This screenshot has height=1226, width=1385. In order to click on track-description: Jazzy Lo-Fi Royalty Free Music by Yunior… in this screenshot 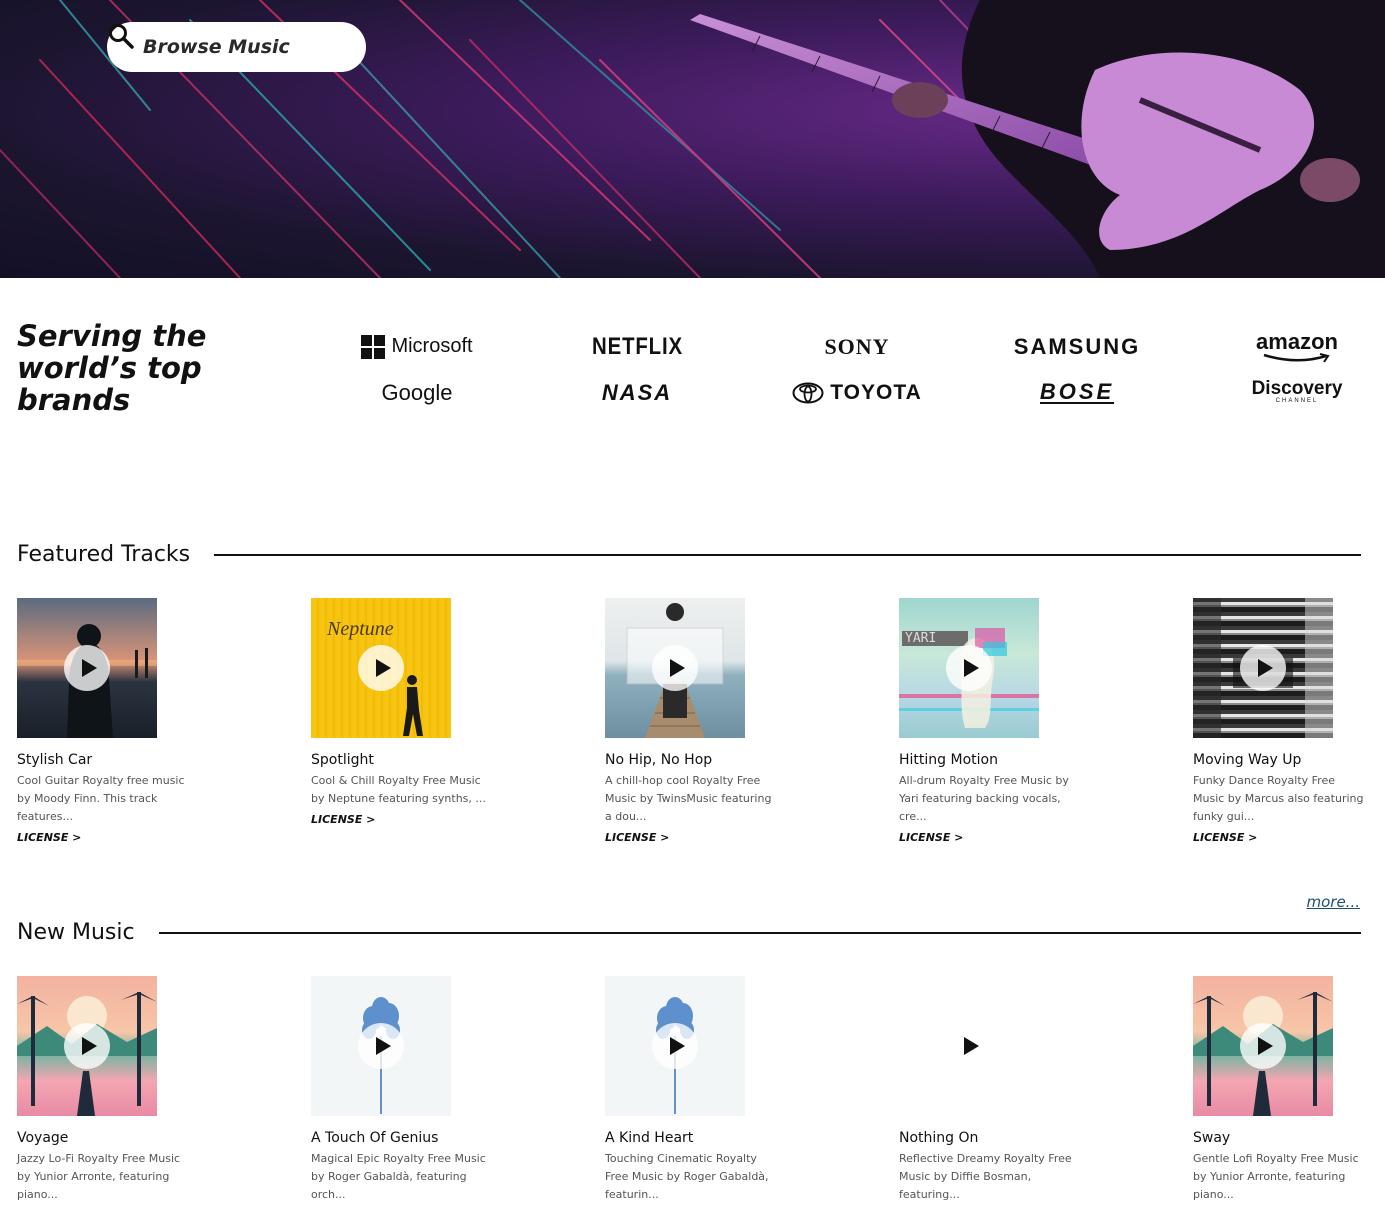, I will do `click(99, 1176)`.